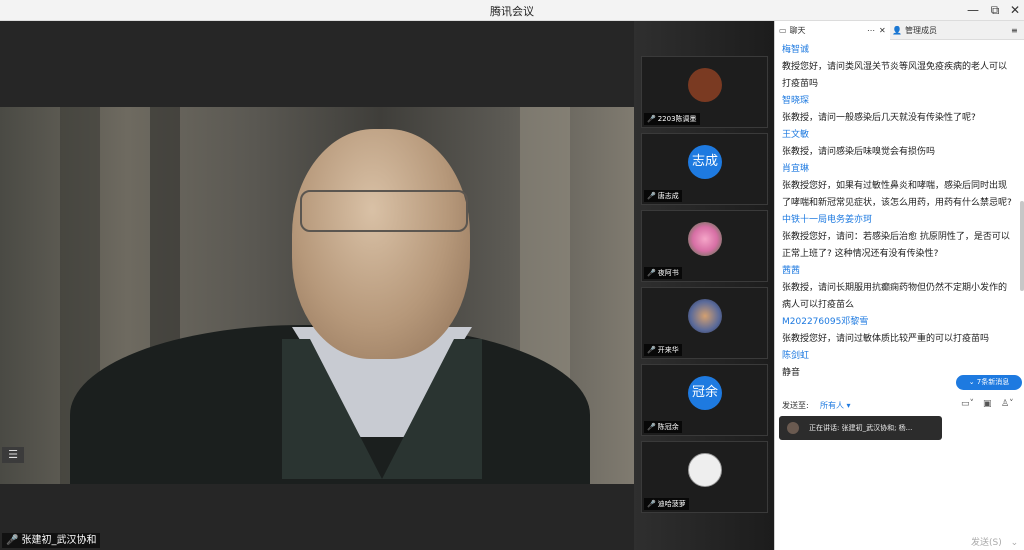 The width and height of the screenshot is (1024, 550). Describe the element at coordinates (895, 296) in the screenshot. I see `message-text: 张教授，请问长期服用抗癫痫药物但仍然不定期小发作的病人可以打疫苗么` at that location.